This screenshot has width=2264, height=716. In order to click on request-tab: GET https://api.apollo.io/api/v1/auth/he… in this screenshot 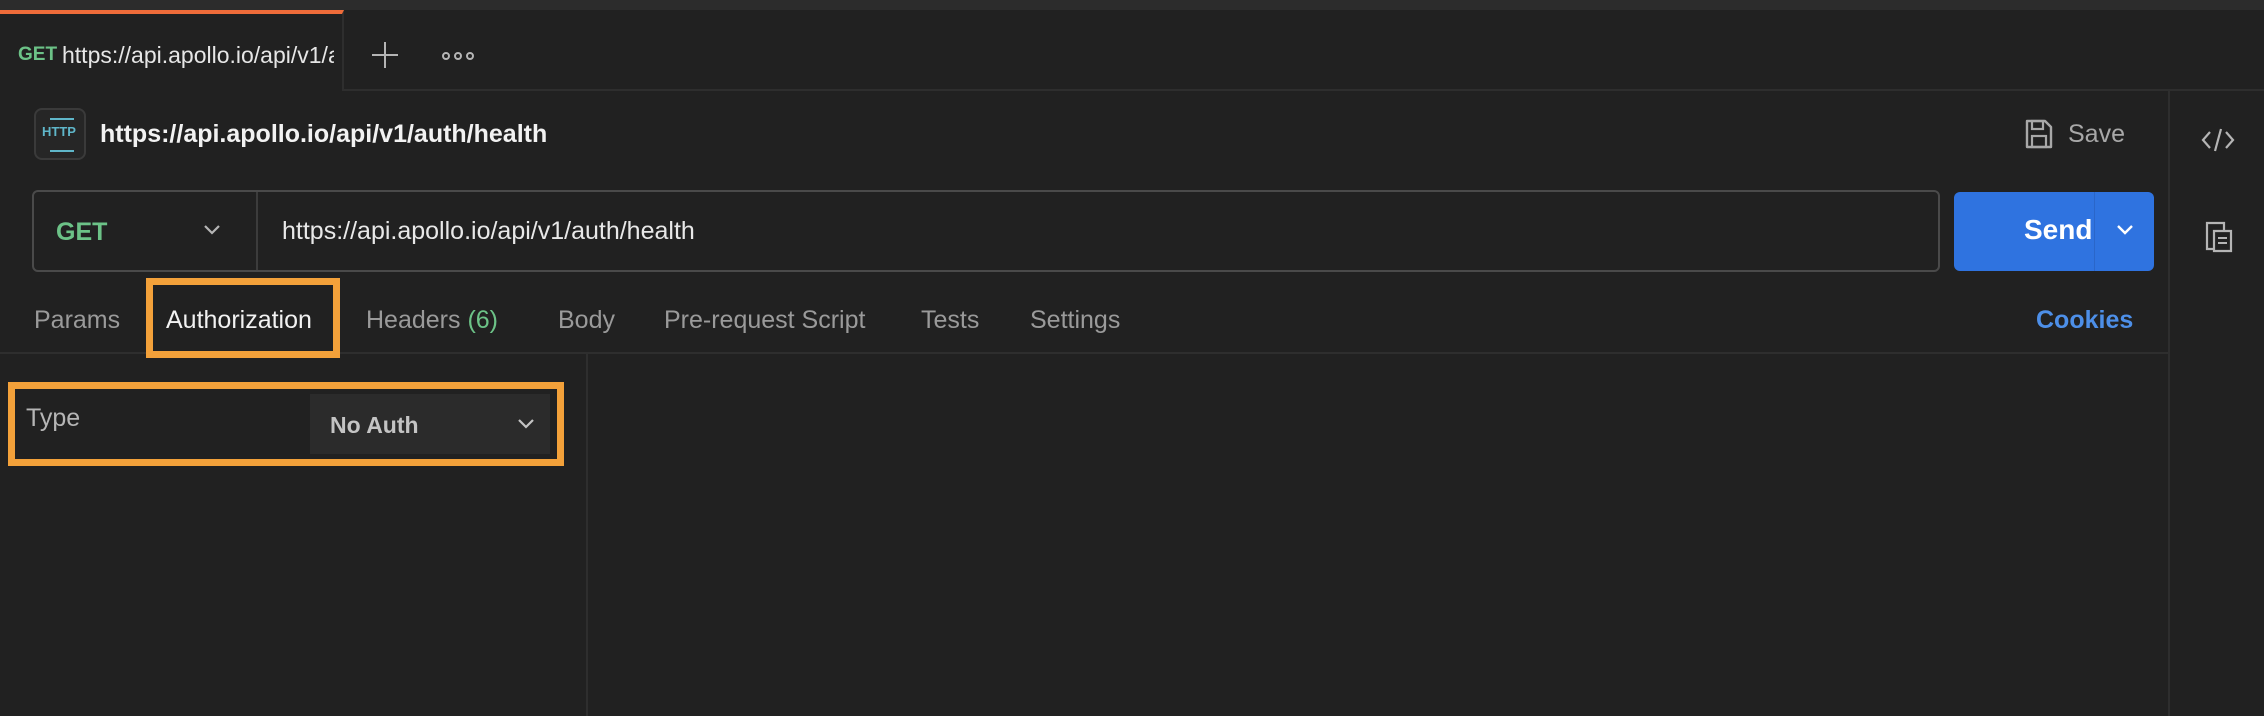, I will do `click(172, 50)`.